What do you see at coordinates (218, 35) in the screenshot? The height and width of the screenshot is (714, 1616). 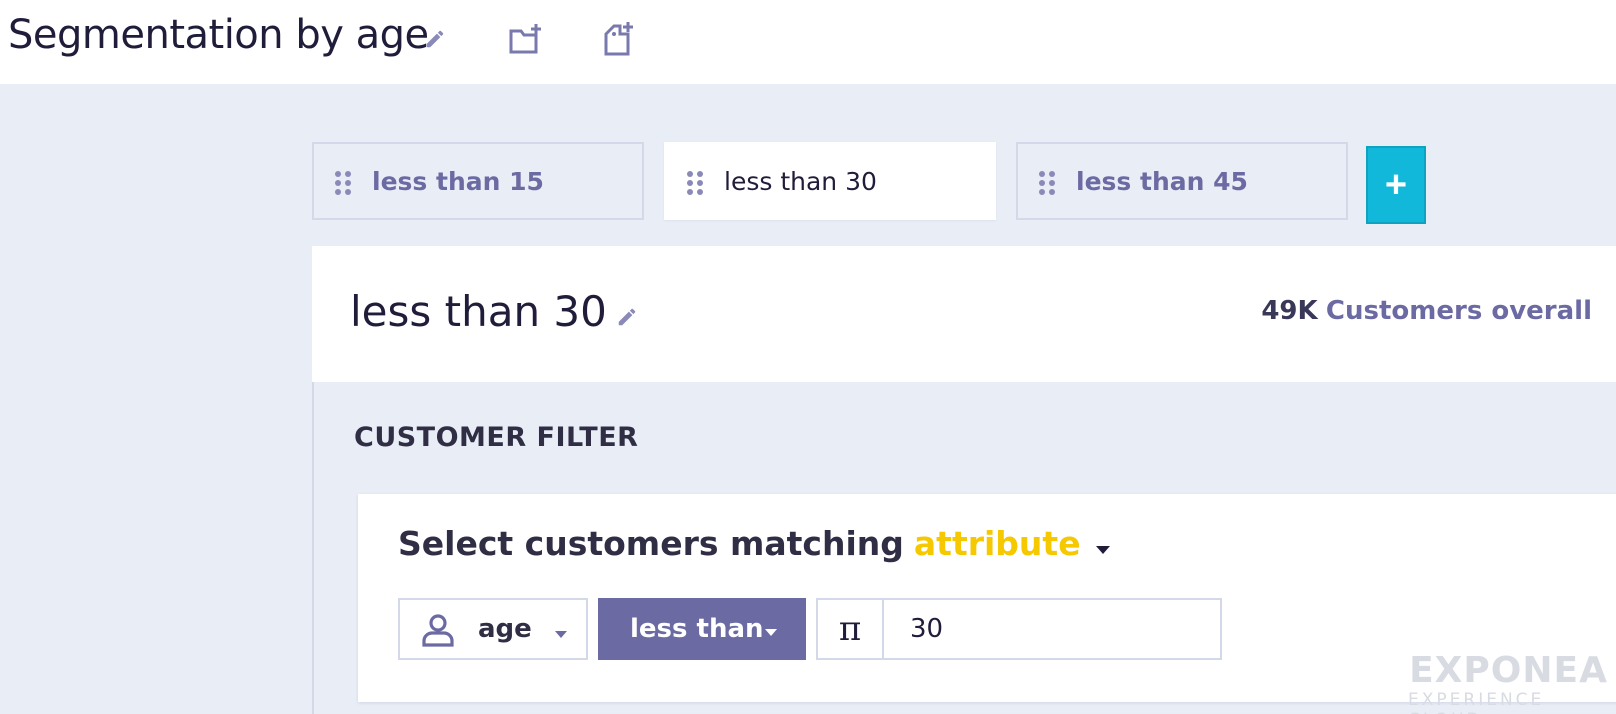 I see `page-title: Segmentation by age` at bounding box center [218, 35].